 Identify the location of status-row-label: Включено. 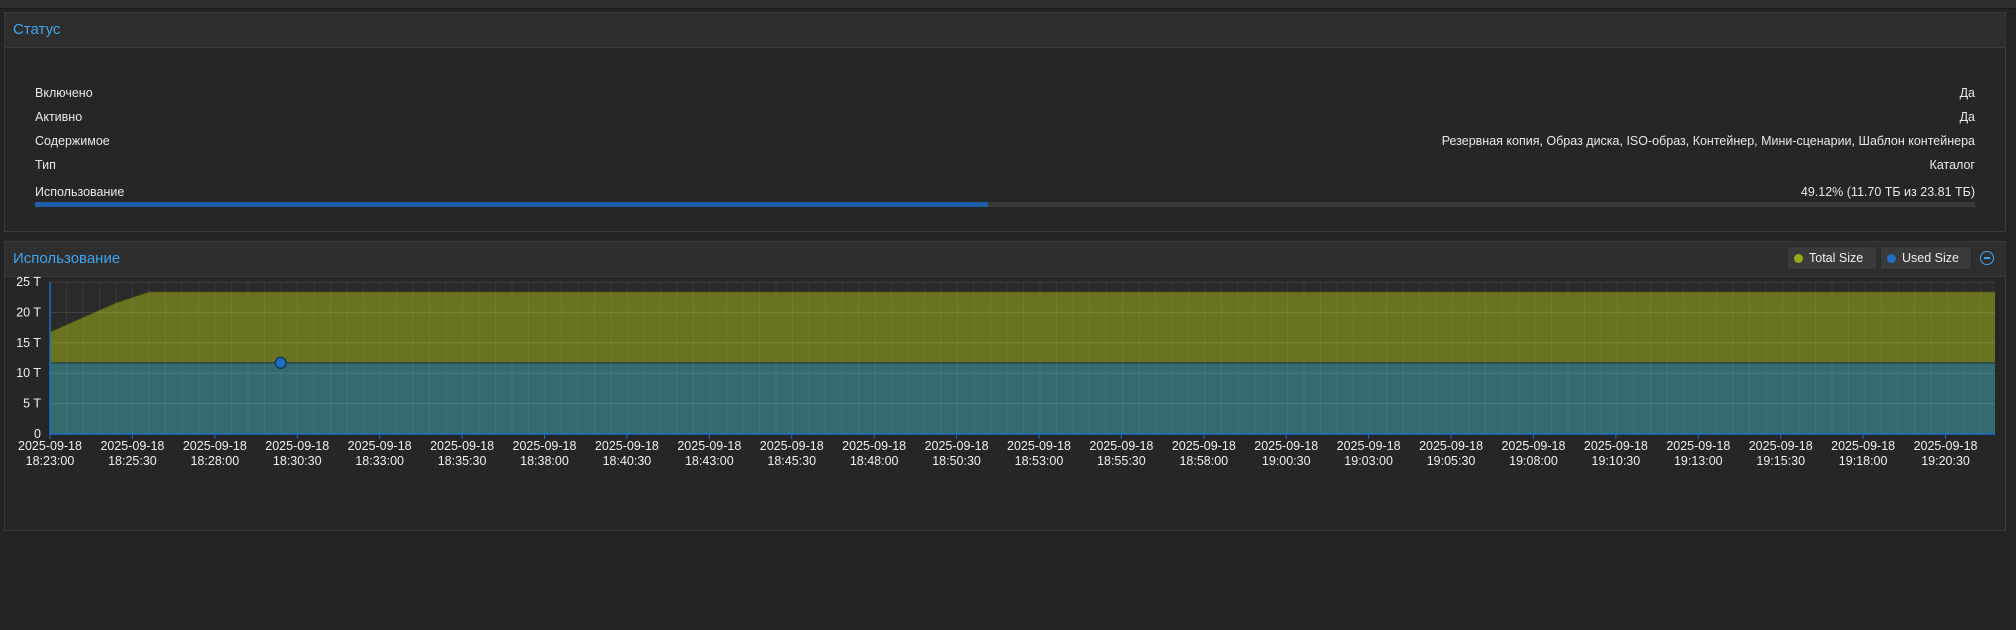
(64, 93).